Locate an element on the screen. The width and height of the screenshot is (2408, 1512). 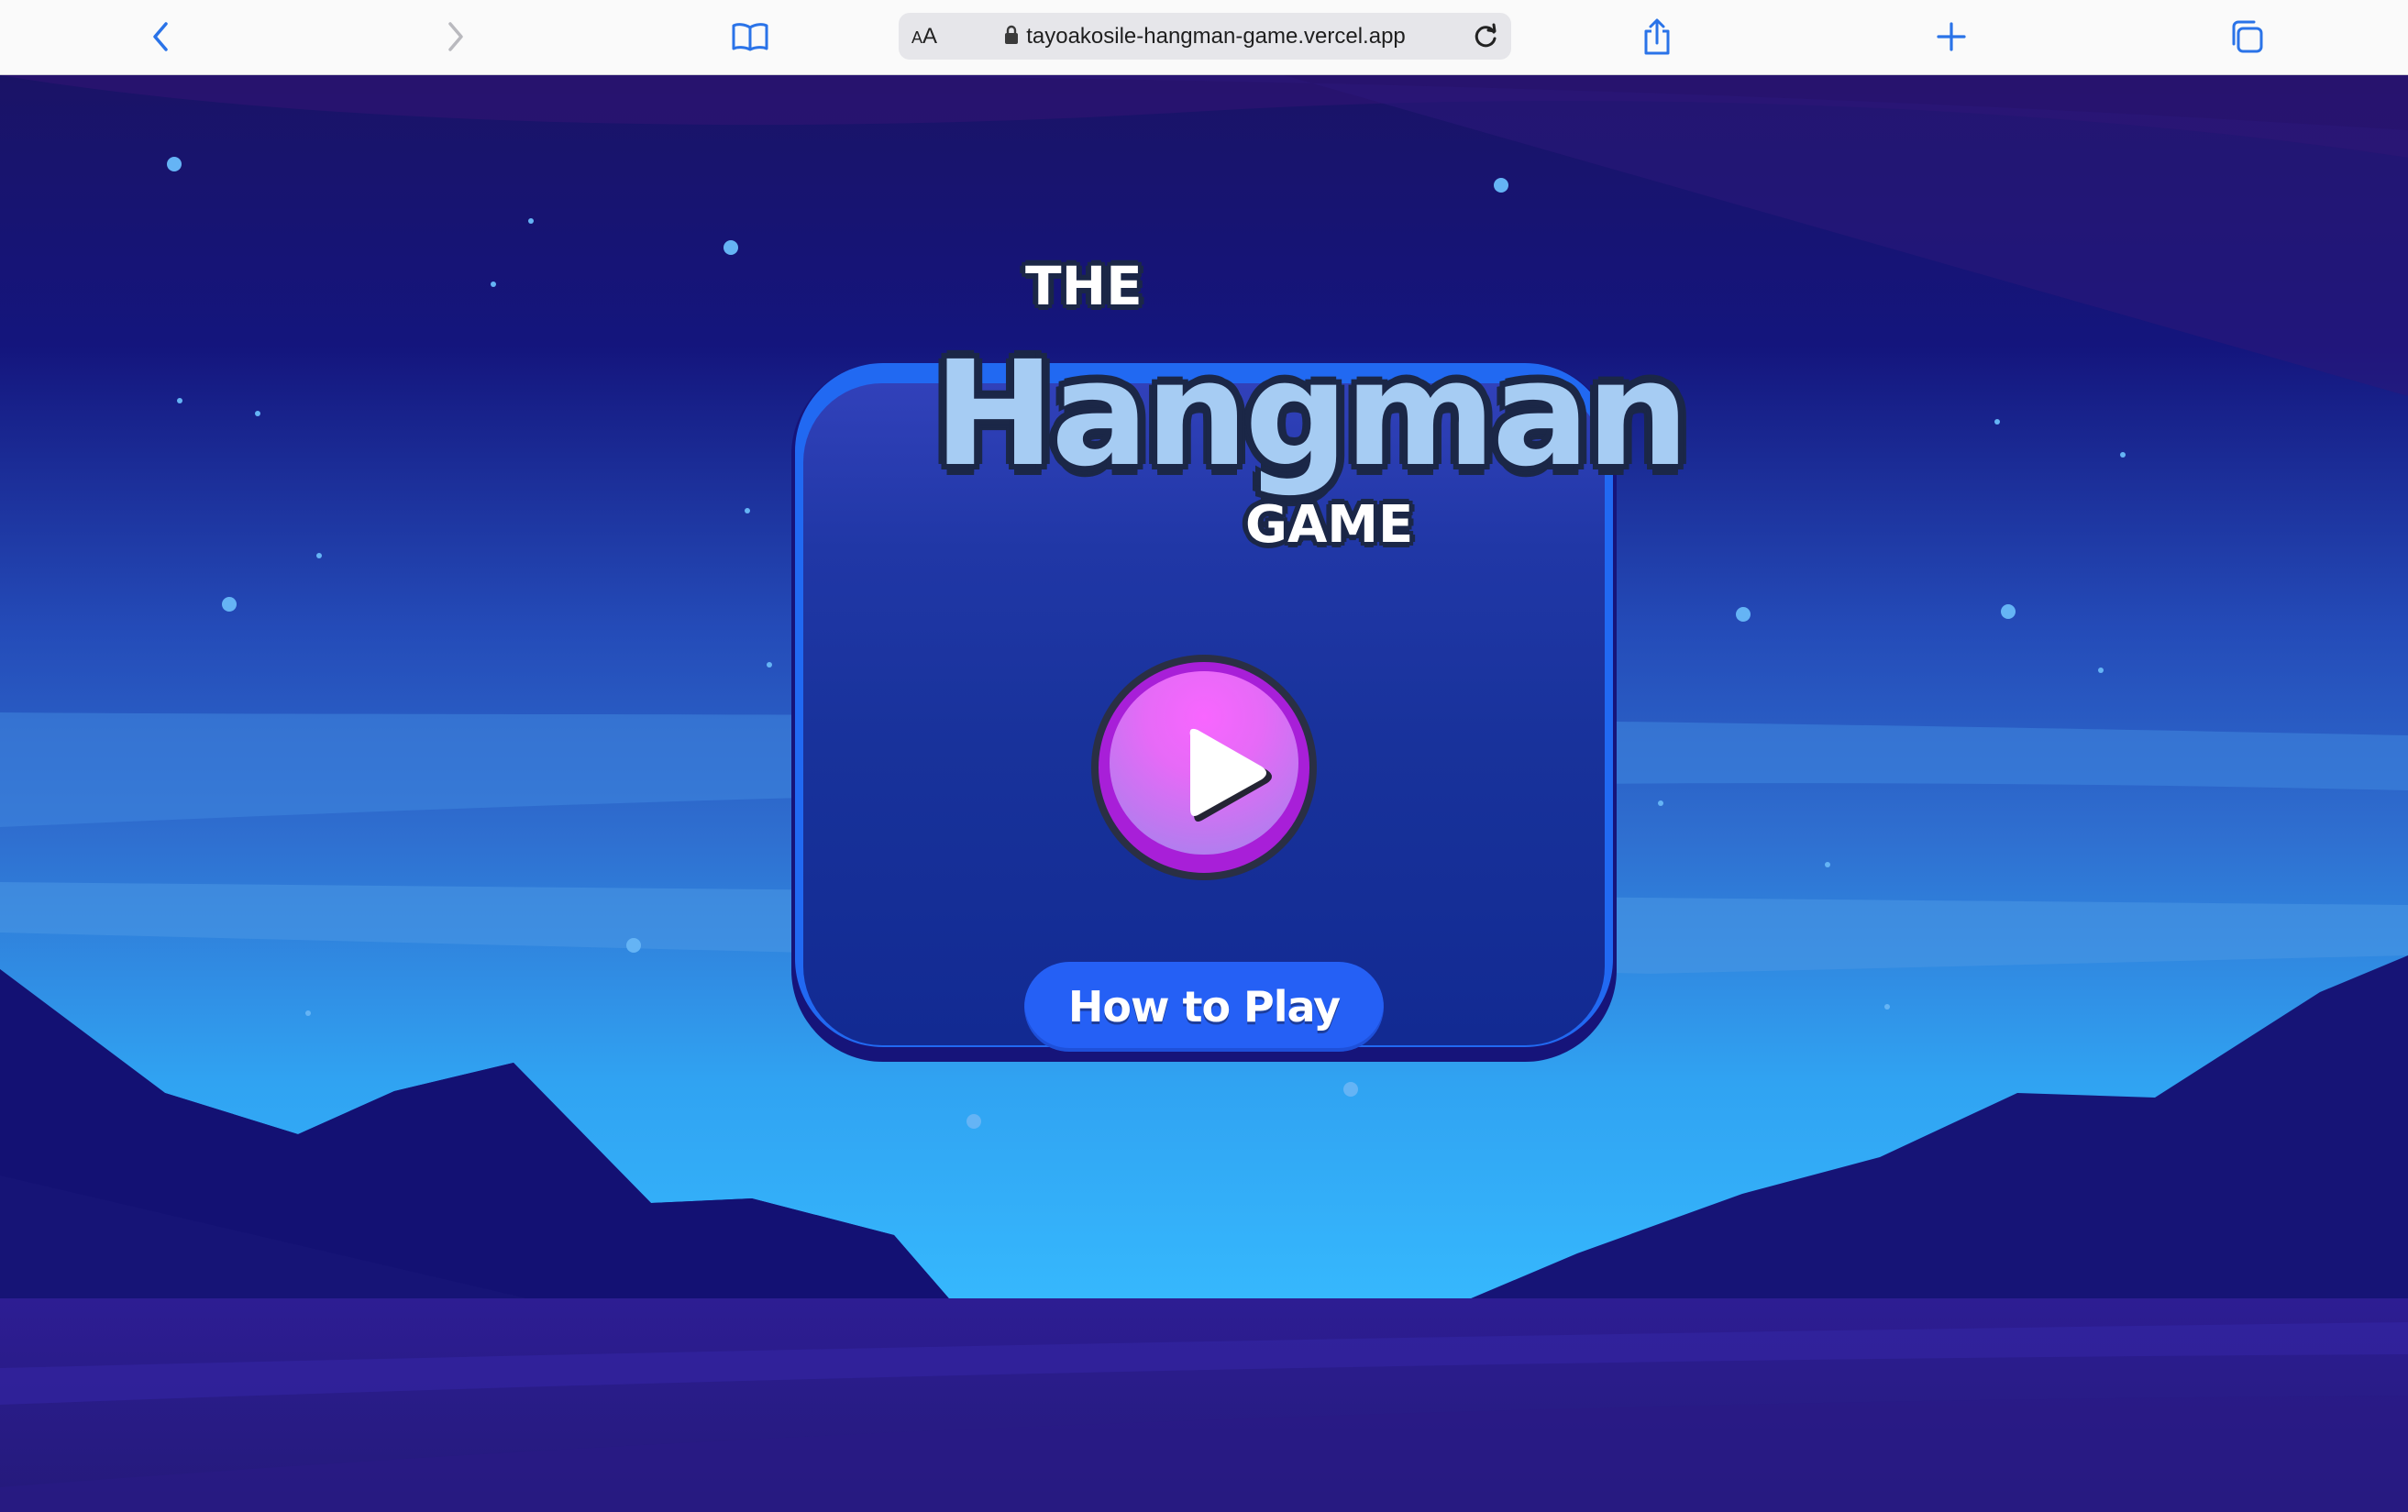
play-button is located at coordinates (1204, 767).